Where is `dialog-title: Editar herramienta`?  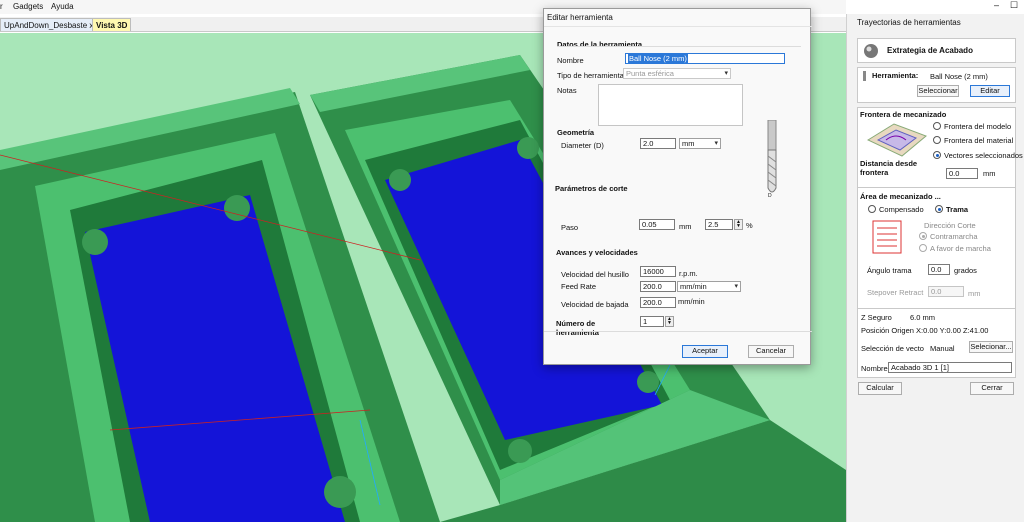 dialog-title: Editar herramienta is located at coordinates (580, 17).